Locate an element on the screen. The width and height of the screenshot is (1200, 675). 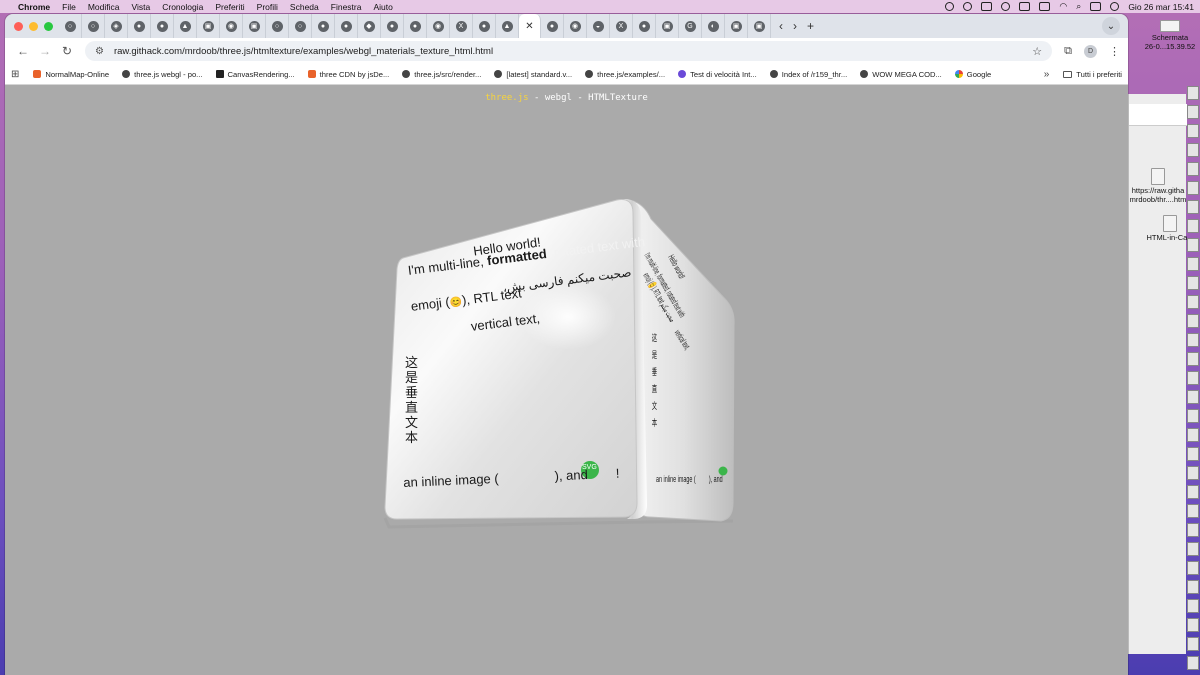
extensions-icon: ⧉ is located at coordinates (1068, 51).